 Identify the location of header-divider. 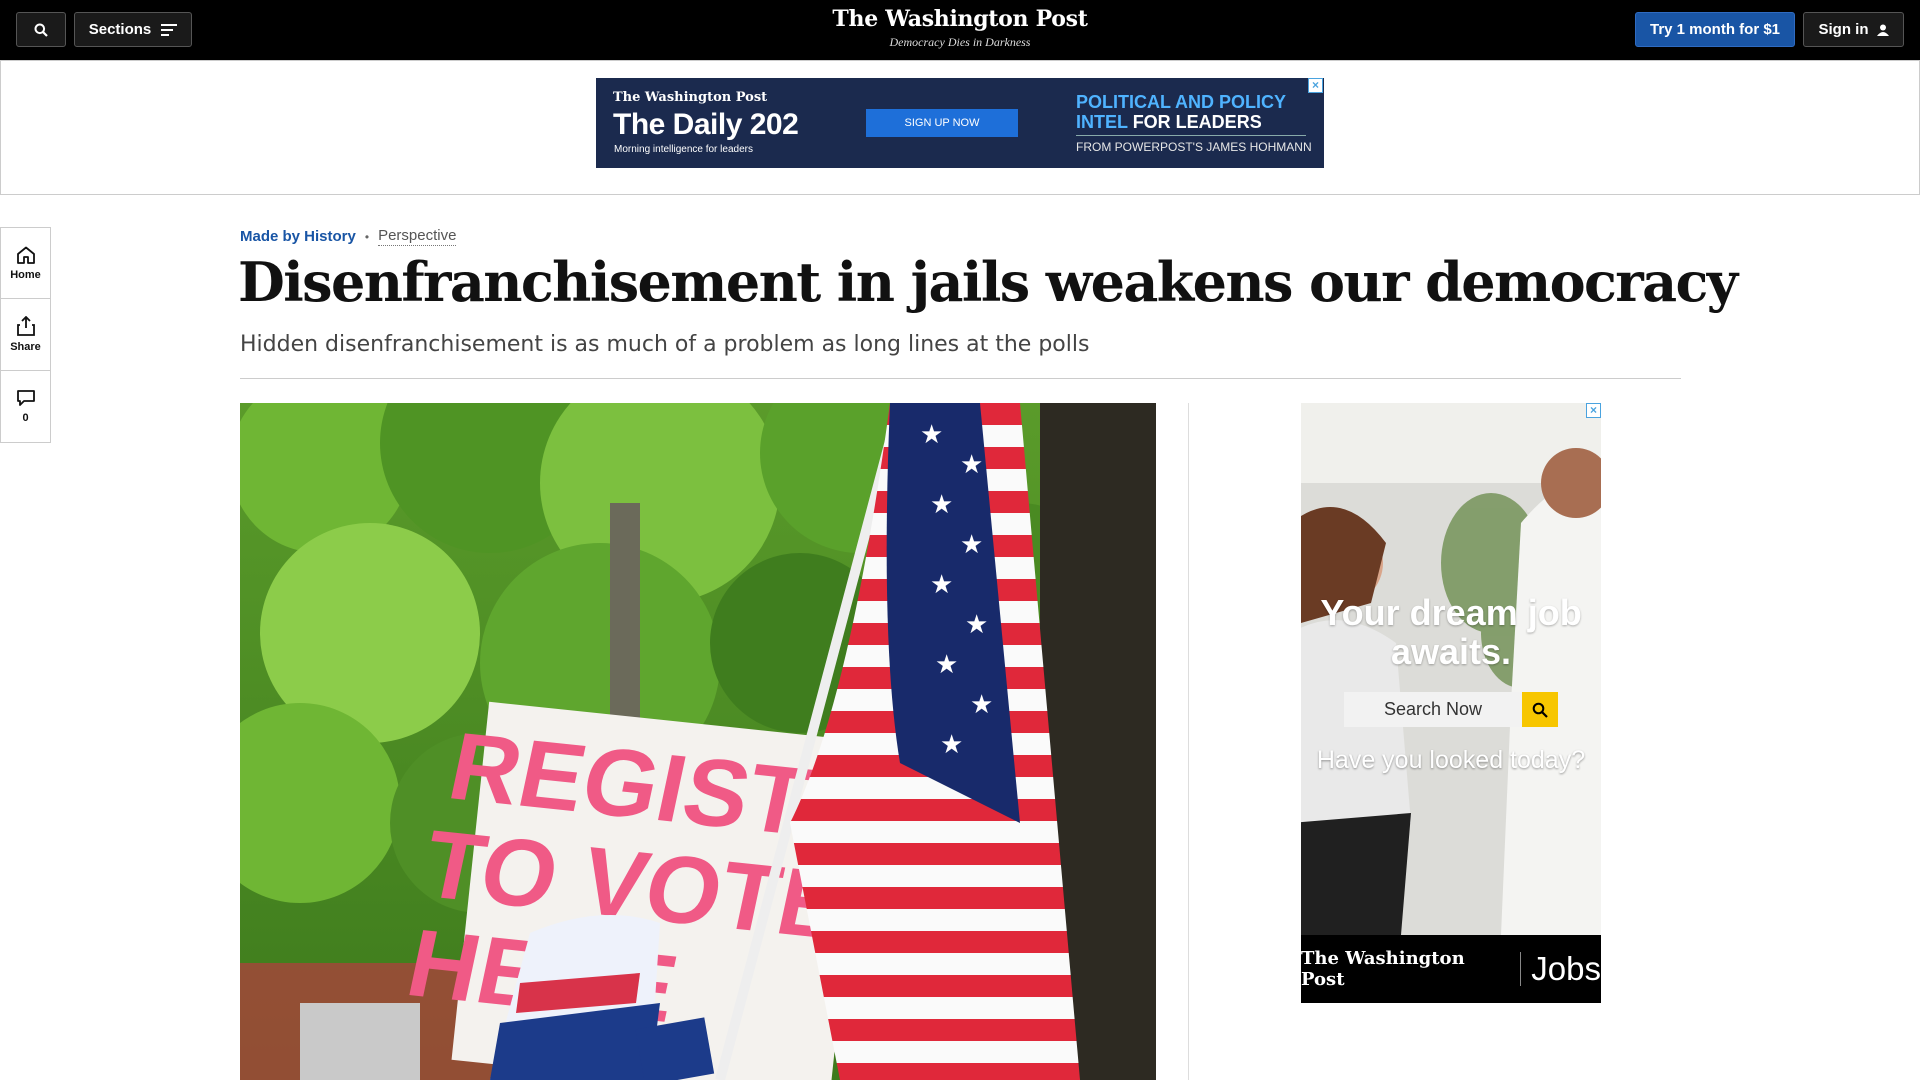
(960, 378).